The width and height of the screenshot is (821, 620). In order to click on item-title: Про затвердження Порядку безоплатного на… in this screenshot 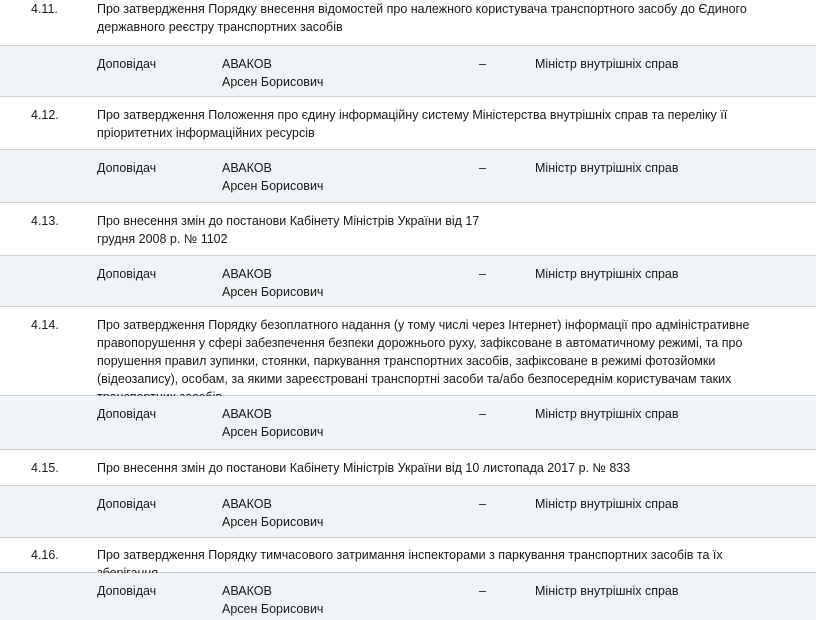, I will do `click(423, 361)`.